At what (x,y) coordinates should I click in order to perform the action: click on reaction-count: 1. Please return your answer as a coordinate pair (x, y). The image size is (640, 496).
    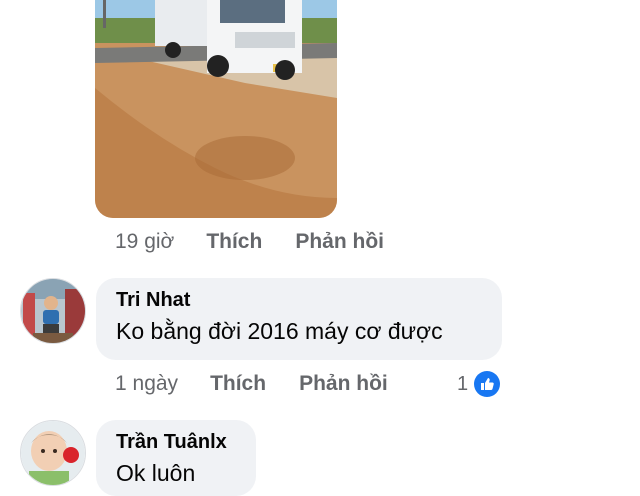
    Looking at the image, I should click on (463, 383).